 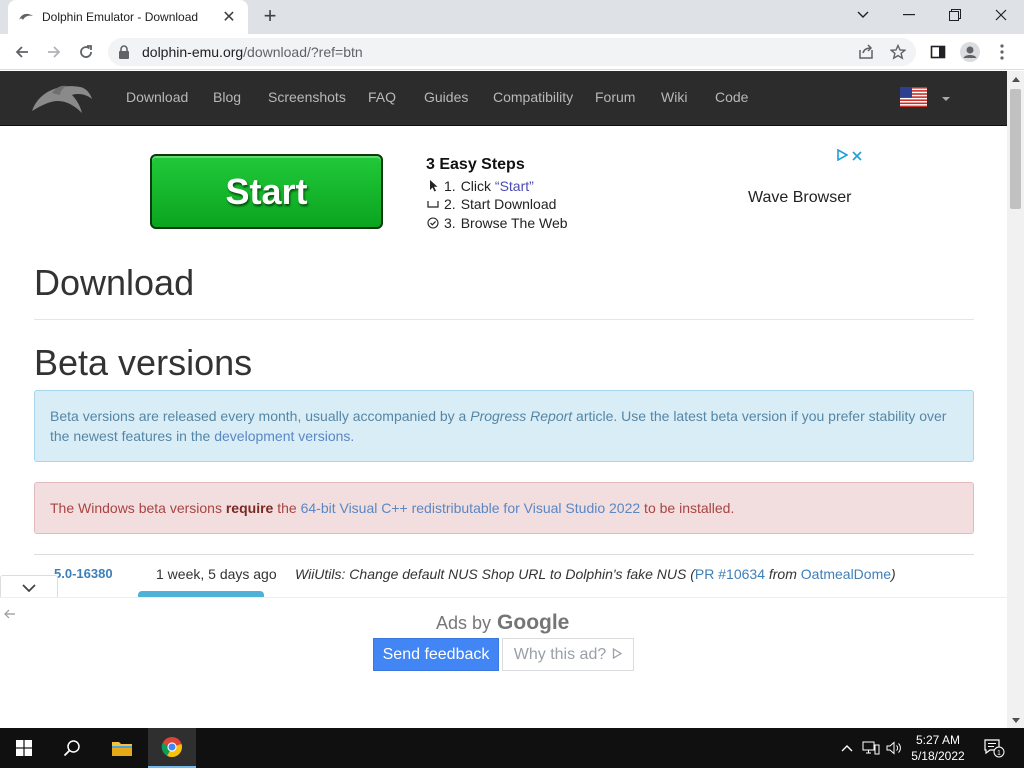 I want to click on nav-faq-link: FAQ, so click(x=382, y=97).